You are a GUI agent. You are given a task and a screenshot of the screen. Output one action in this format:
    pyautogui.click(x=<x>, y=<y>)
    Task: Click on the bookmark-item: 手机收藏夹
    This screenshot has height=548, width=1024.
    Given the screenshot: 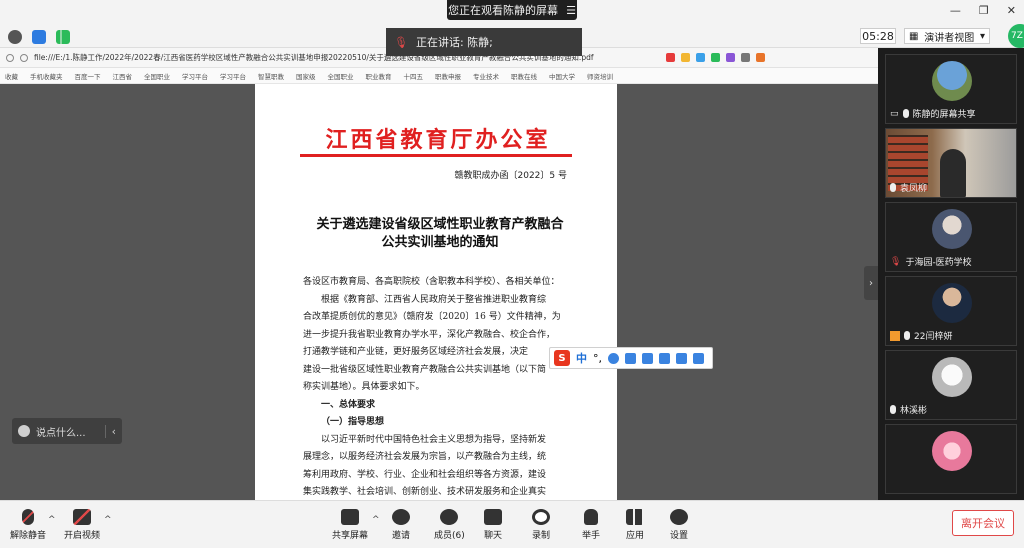 What is the action you would take?
    pyautogui.click(x=46, y=76)
    